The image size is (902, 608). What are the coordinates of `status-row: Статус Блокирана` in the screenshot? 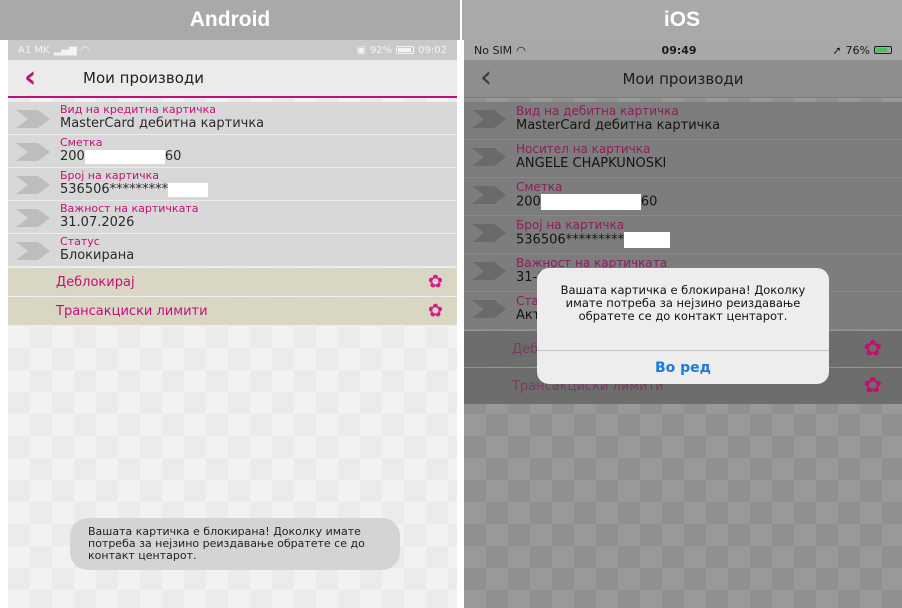 It's located at (232, 250).